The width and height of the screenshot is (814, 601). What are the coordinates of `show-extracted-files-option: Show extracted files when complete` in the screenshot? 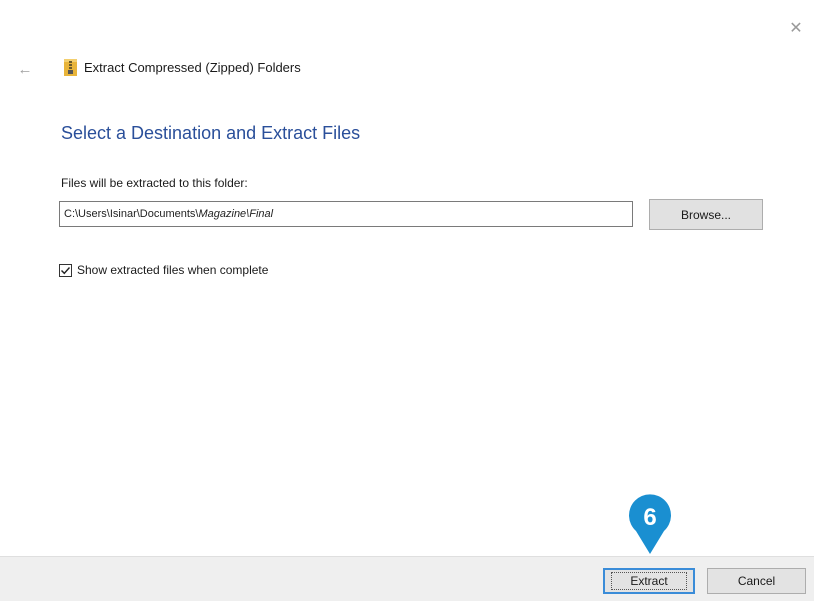 It's located at (163, 270).